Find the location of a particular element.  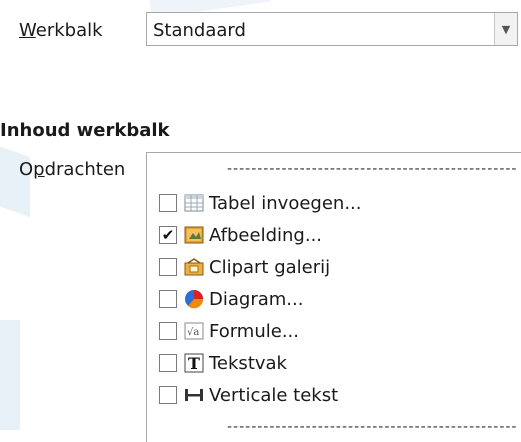

toolbar-label: Werkbalk is located at coordinates (61, 30).